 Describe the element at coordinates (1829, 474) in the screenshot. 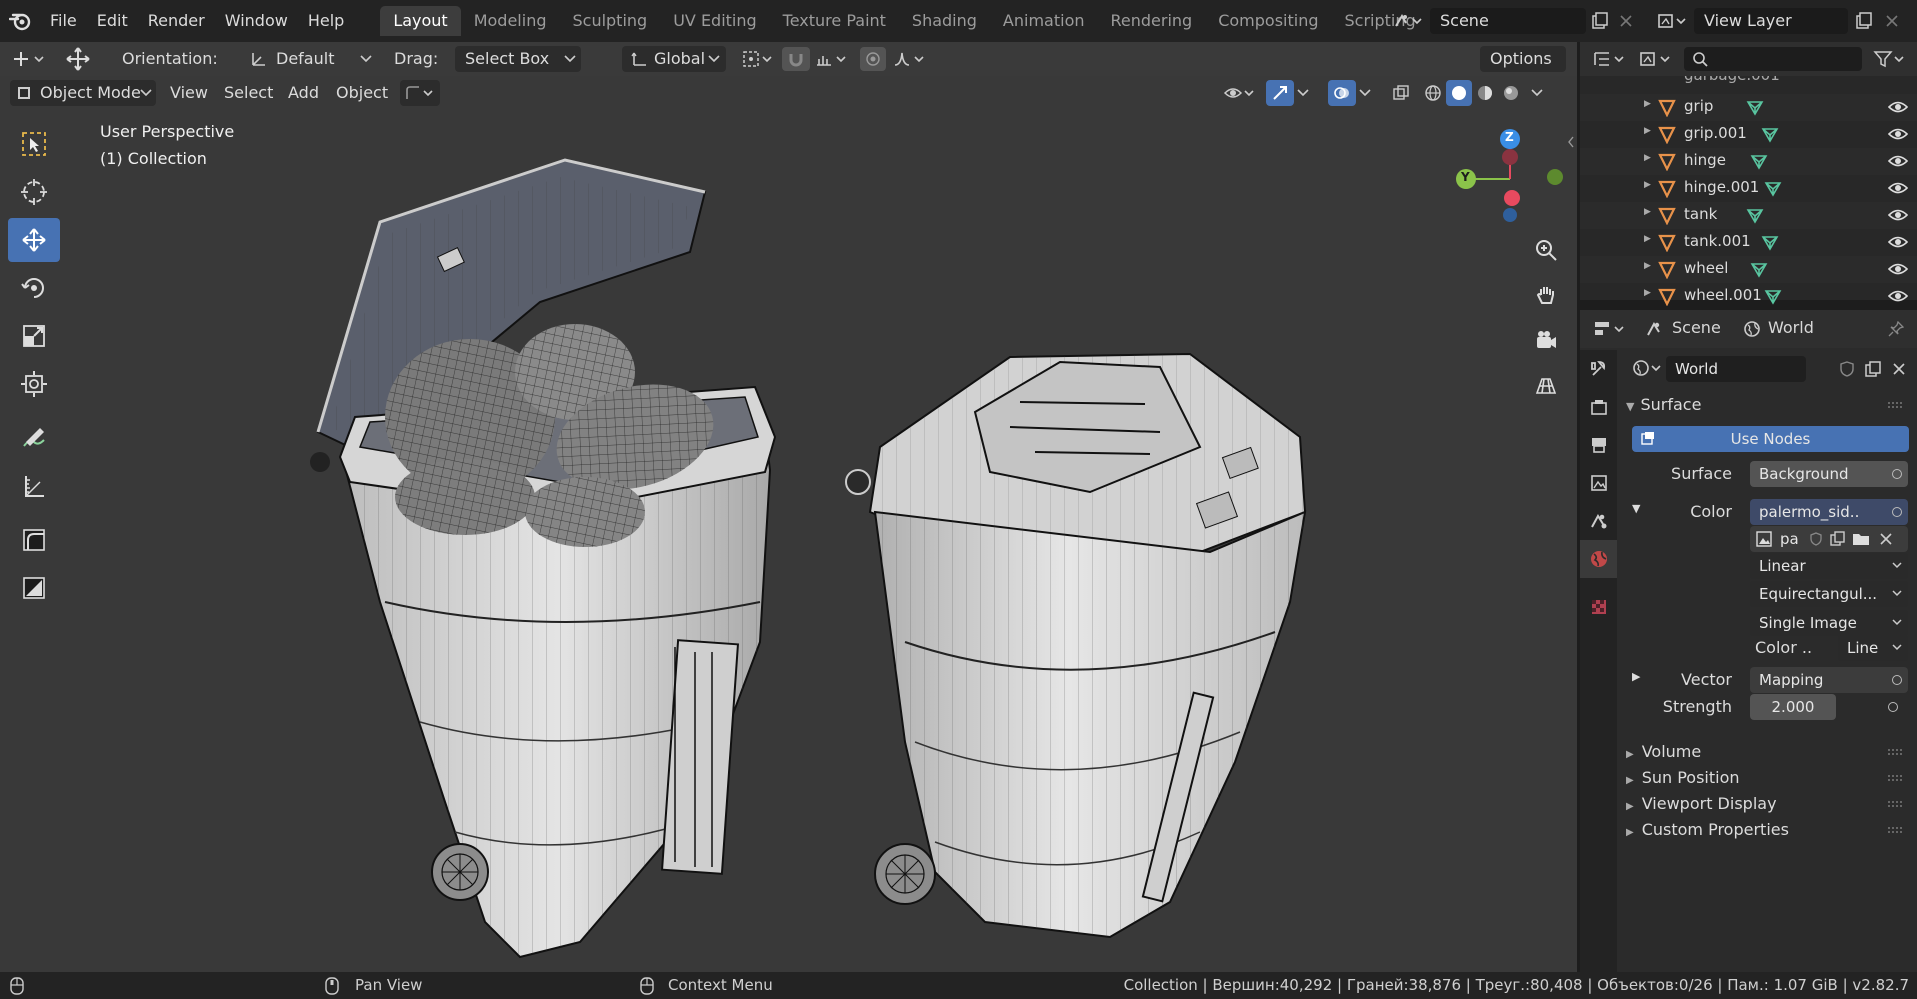

I see `surface-shader-field: Background` at that location.